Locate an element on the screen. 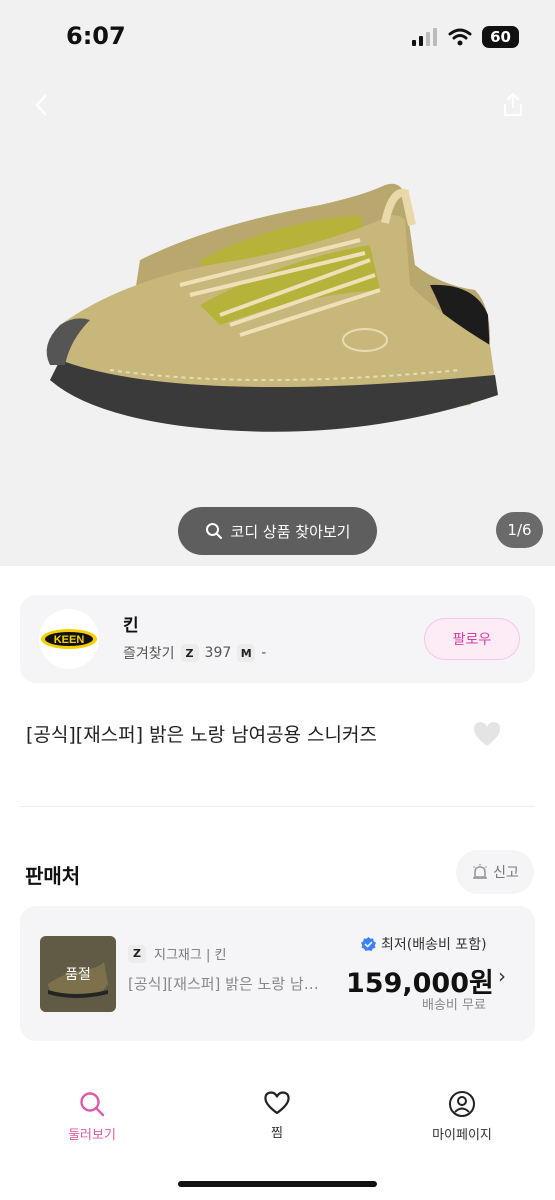 Image resolution: width=555 pixels, height=1200 pixels. battery-indicator: 60 is located at coordinates (500, 37).